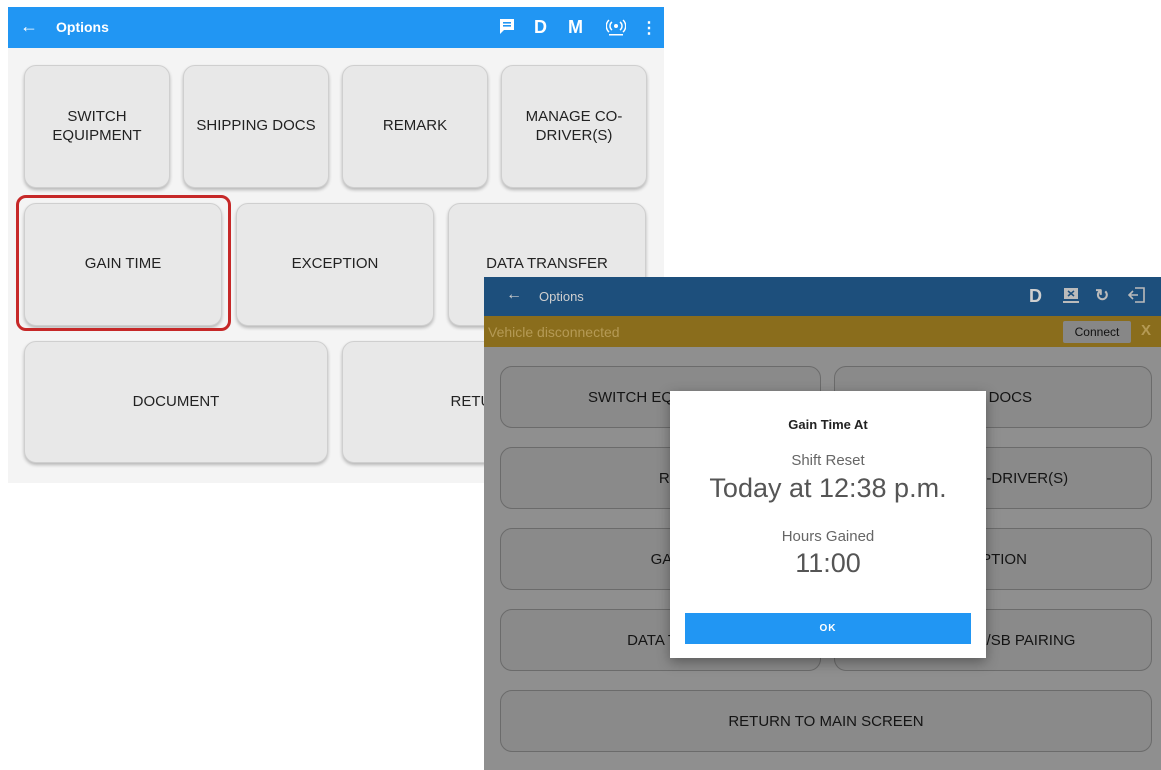  Describe the element at coordinates (828, 628) in the screenshot. I see `ok-button: OK` at that location.